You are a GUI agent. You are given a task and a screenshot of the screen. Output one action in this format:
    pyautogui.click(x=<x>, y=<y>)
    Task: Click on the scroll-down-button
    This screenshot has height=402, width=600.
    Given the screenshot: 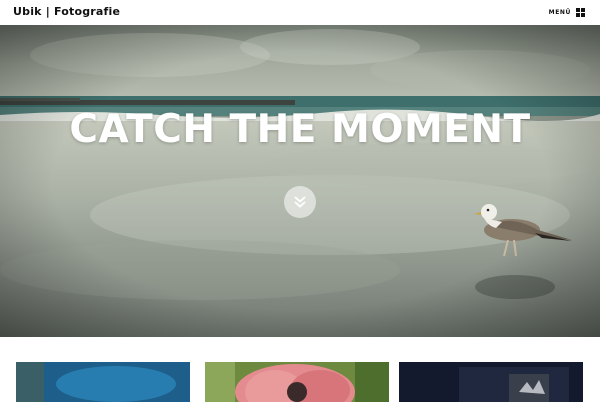 What is the action you would take?
    pyautogui.click(x=300, y=202)
    